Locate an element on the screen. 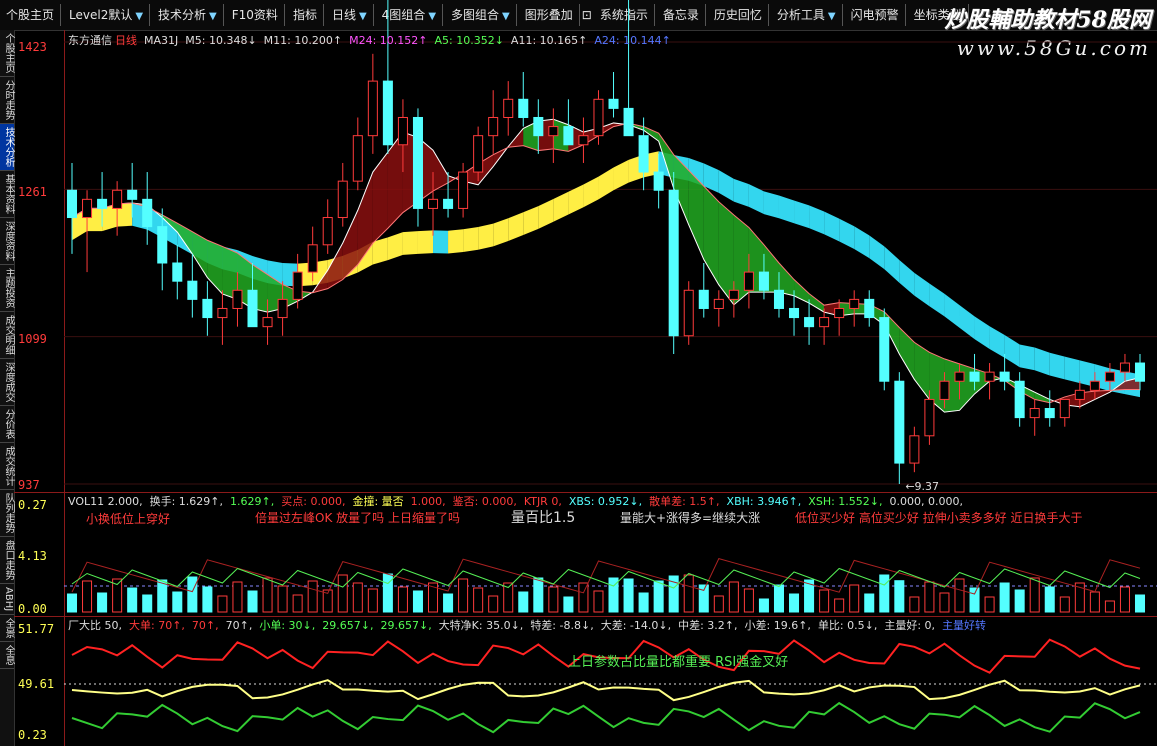 This screenshot has height=746, width=1157. header-field: XBS: 0.952↓, is located at coordinates (605, 501).